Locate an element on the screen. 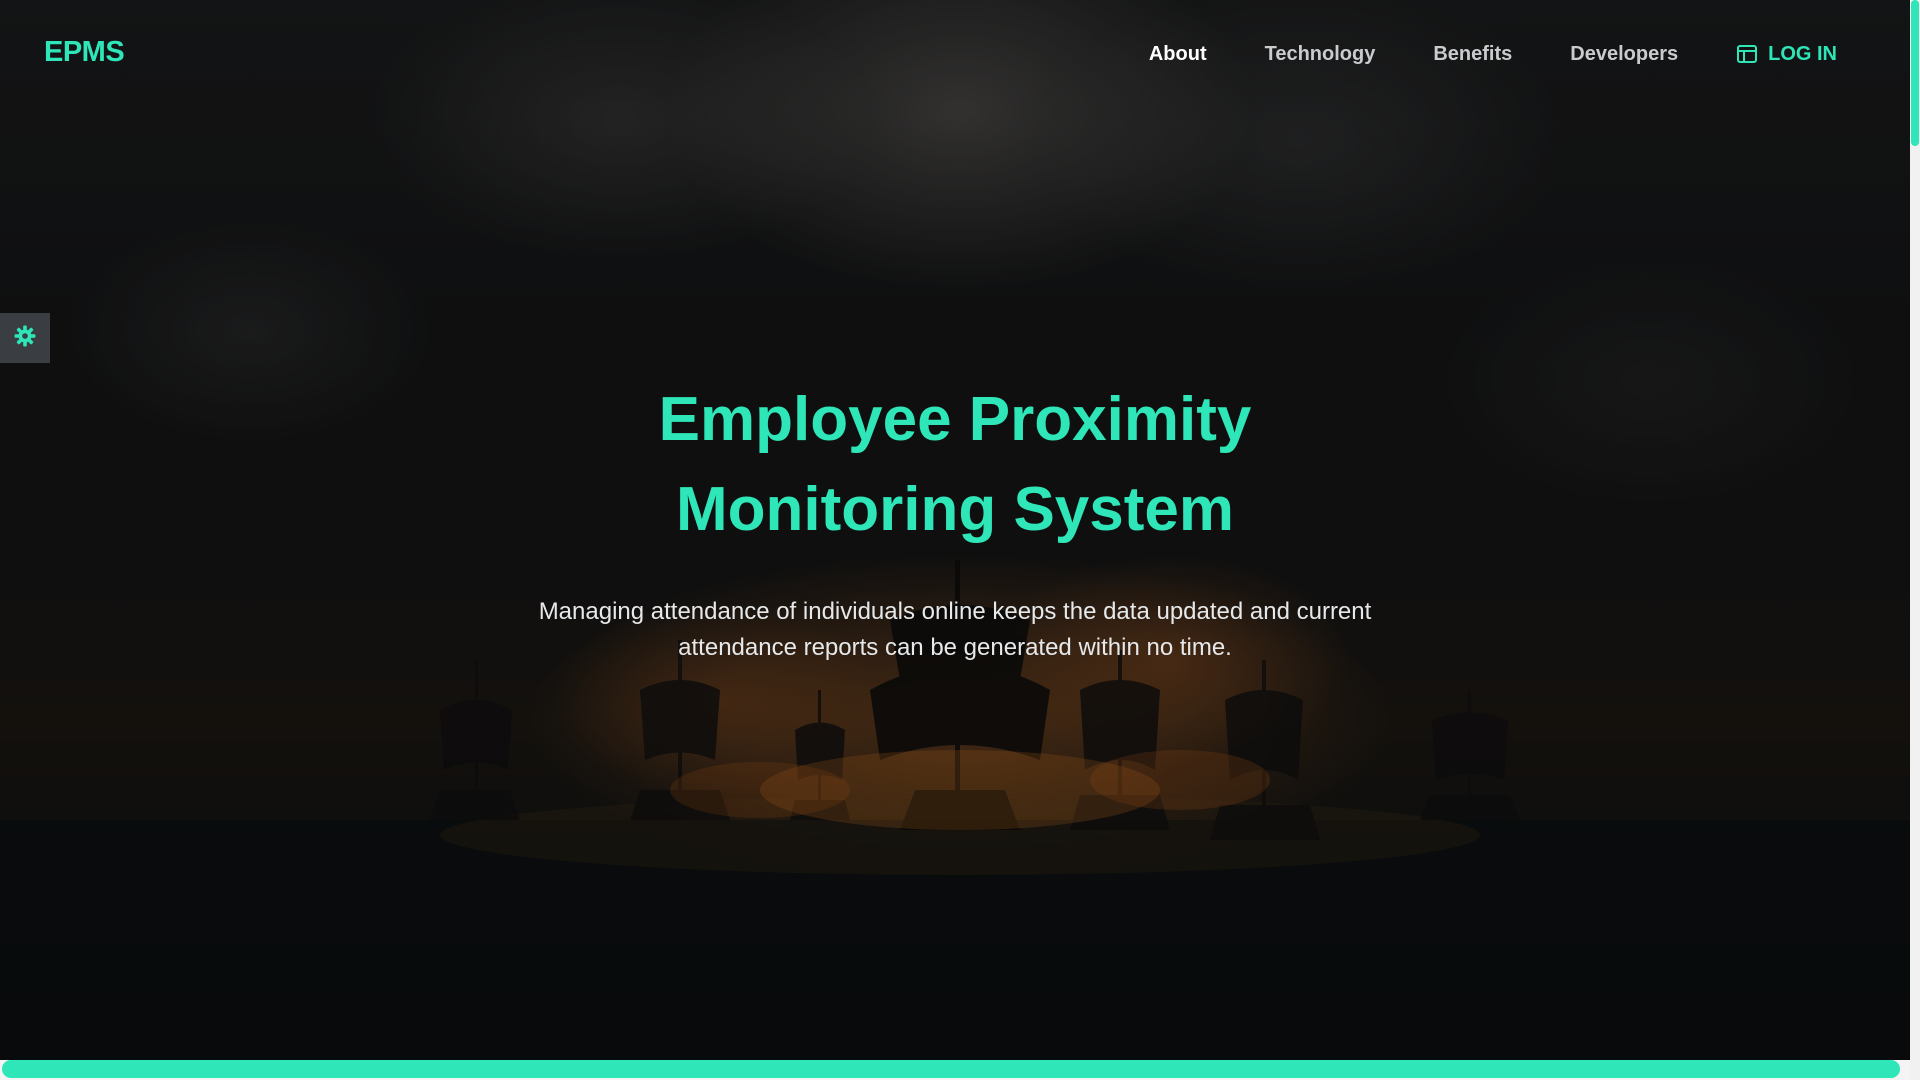 The image size is (1920, 1080). horizontal-scrollbar-thumb is located at coordinates (951, 1069).